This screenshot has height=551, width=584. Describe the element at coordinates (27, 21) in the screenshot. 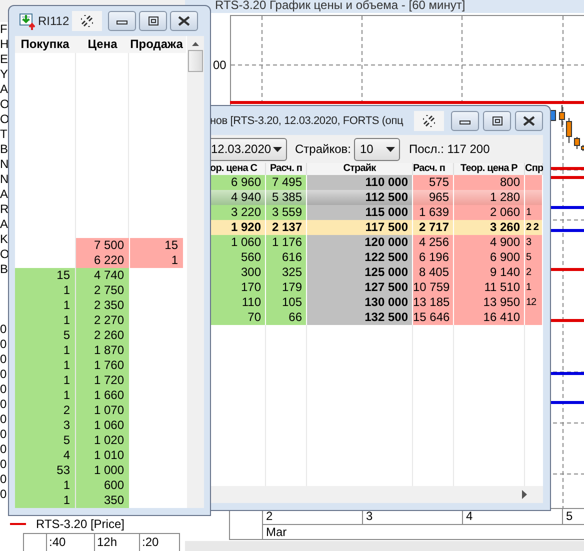

I see `order-book-icon` at that location.